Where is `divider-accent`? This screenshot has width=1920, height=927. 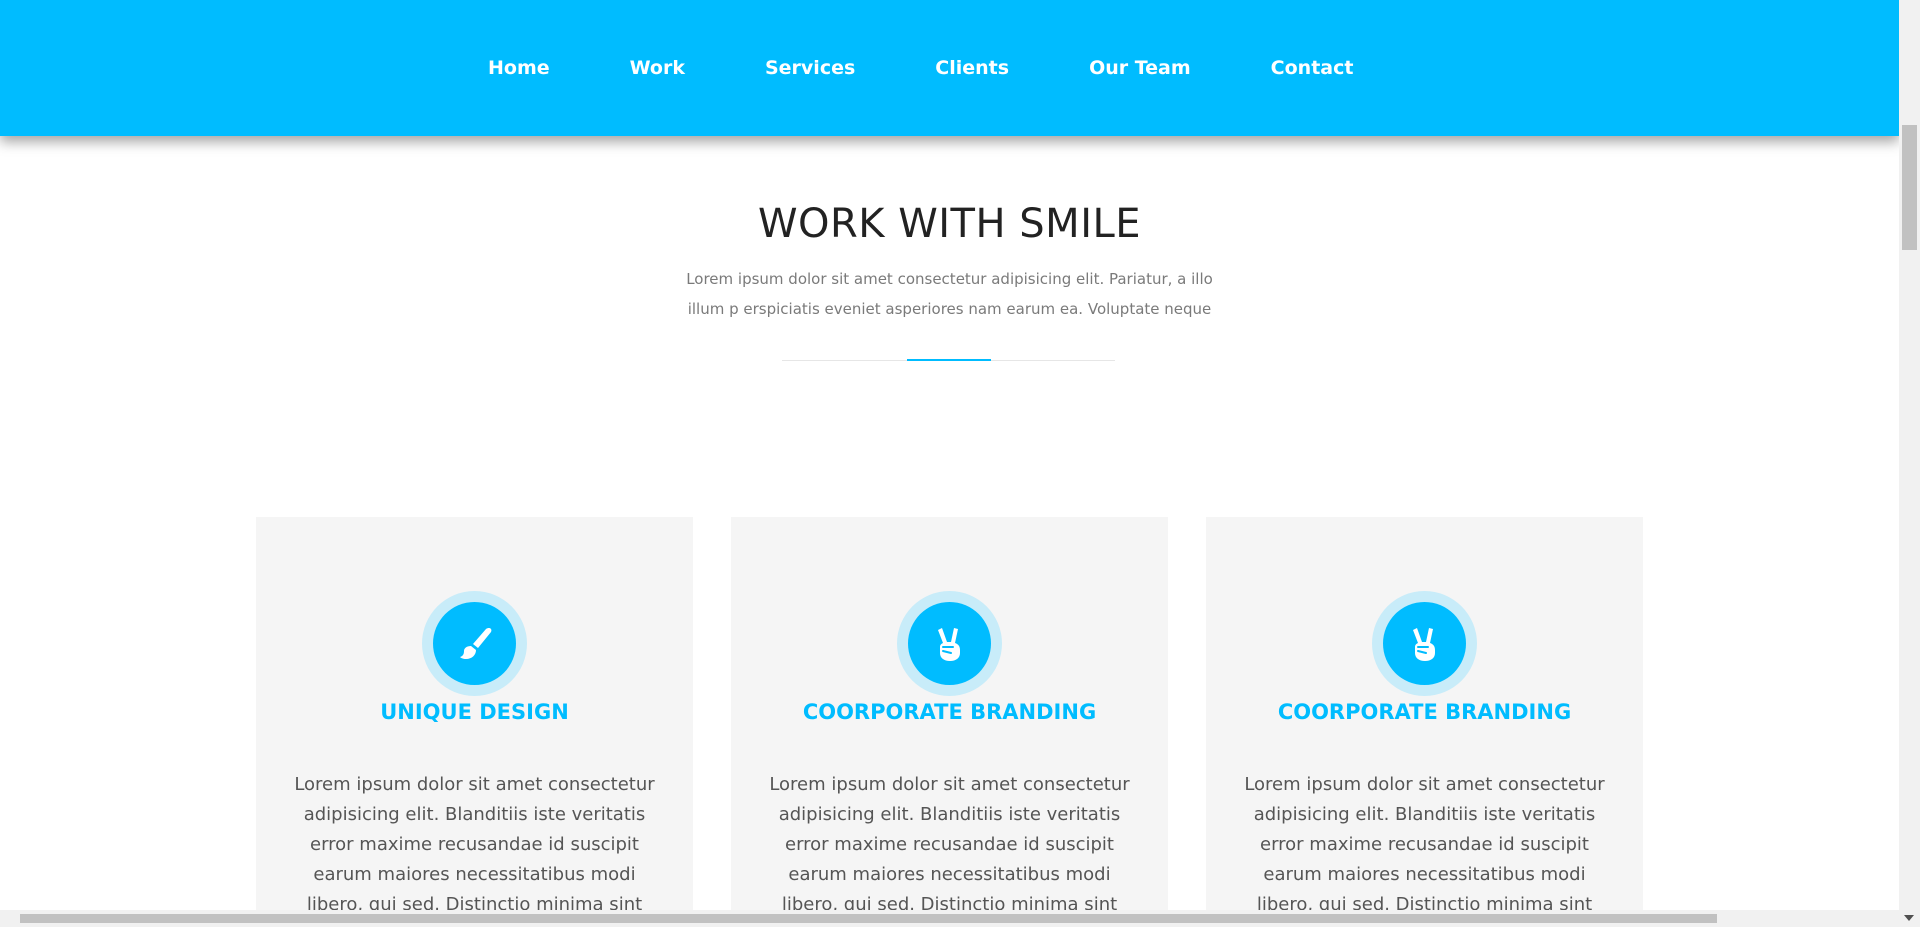
divider-accent is located at coordinates (949, 360).